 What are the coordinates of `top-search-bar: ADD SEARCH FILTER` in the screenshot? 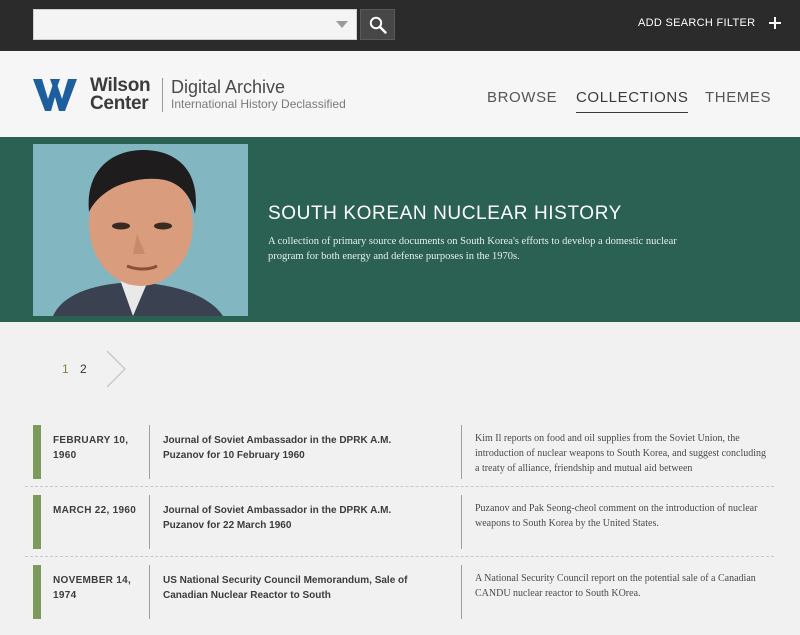 It's located at (400, 25).